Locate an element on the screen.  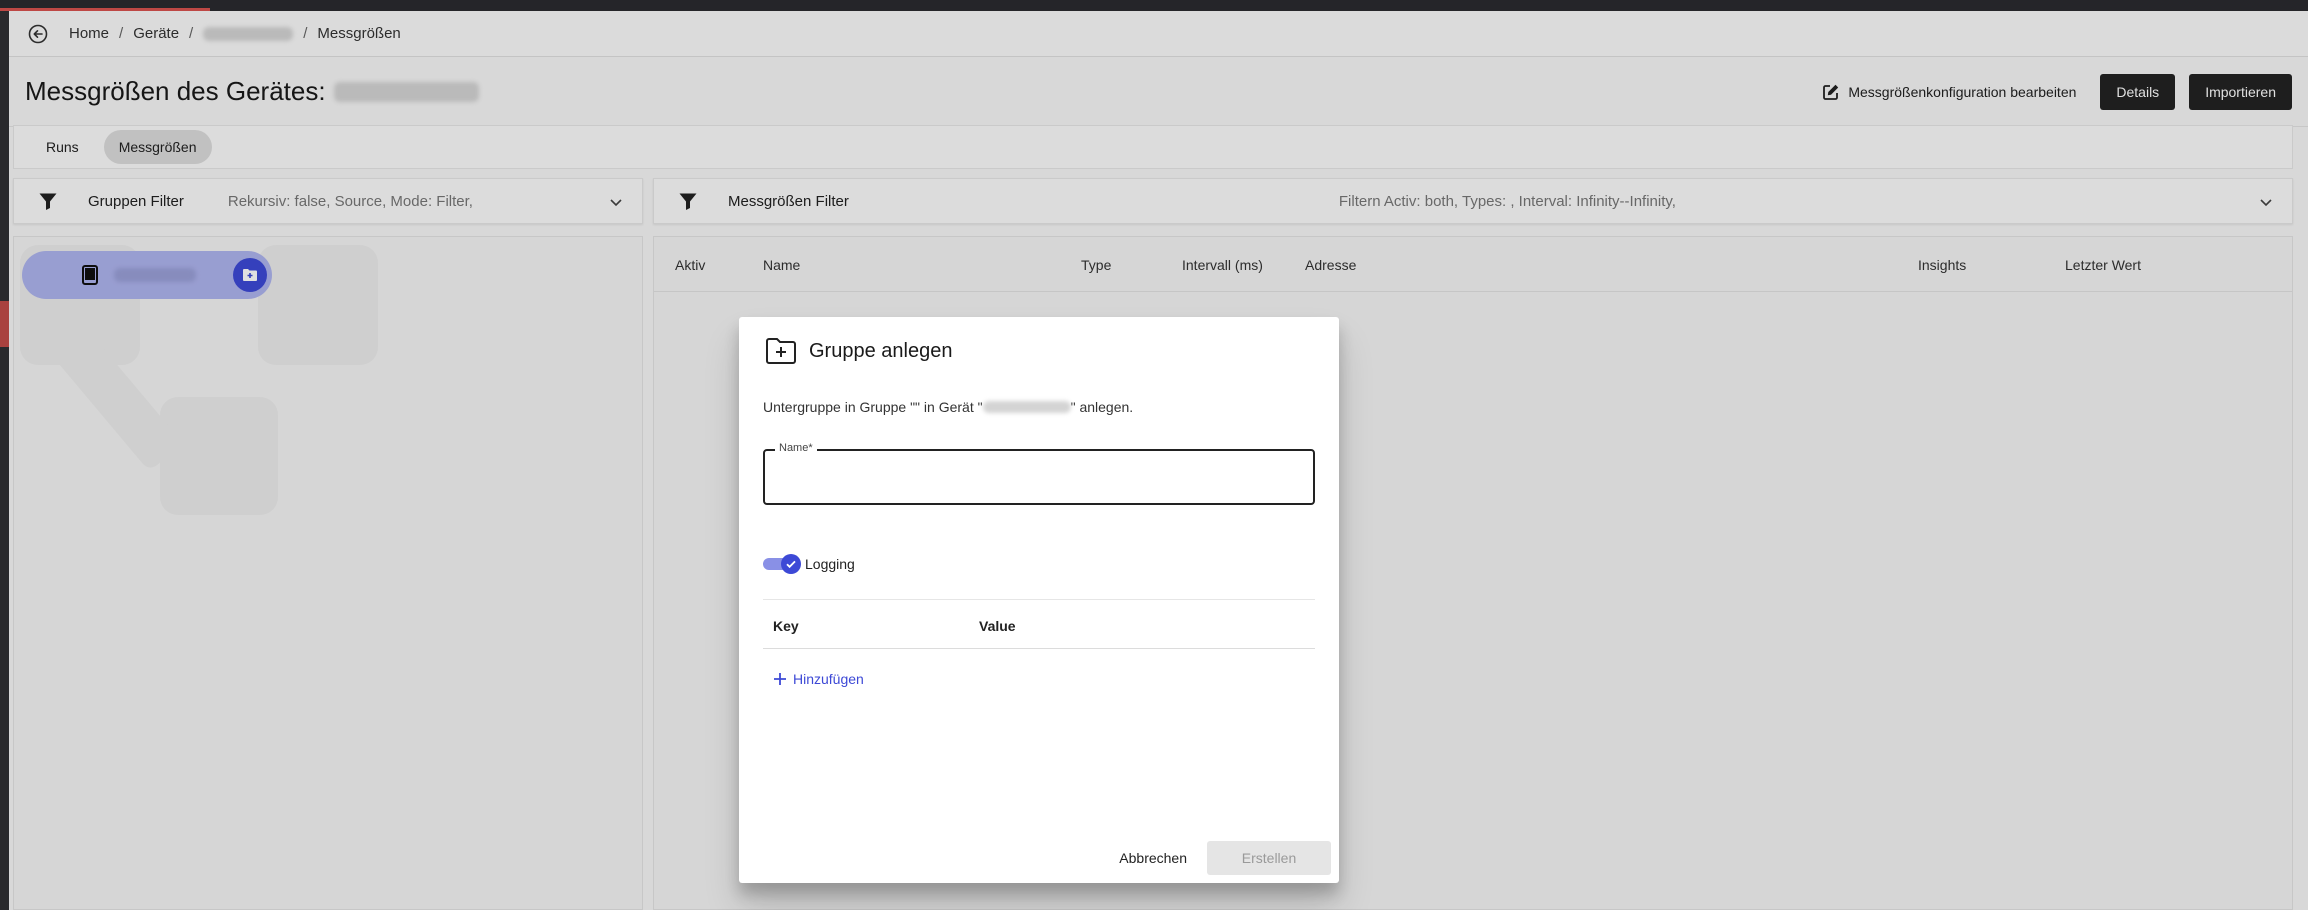
logging-label: Logging is located at coordinates (830, 564).